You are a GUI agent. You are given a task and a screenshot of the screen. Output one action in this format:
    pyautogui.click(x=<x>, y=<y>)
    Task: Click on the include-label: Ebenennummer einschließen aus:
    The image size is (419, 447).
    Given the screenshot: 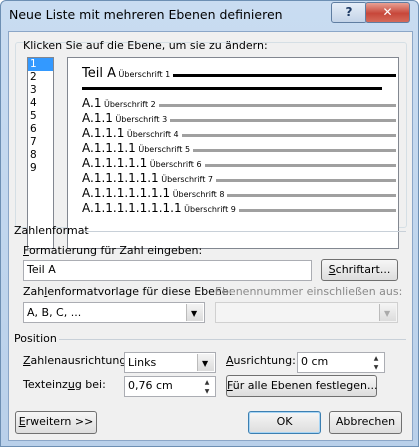 What is the action you would take?
    pyautogui.click(x=309, y=291)
    